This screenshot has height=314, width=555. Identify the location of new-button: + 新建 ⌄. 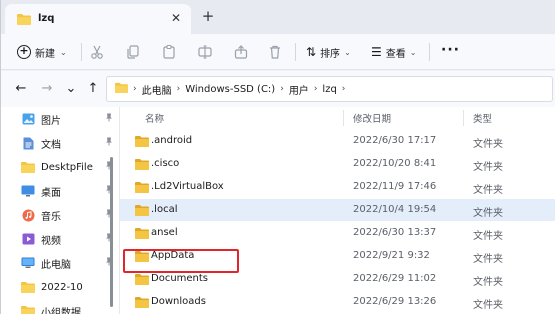
(42, 52).